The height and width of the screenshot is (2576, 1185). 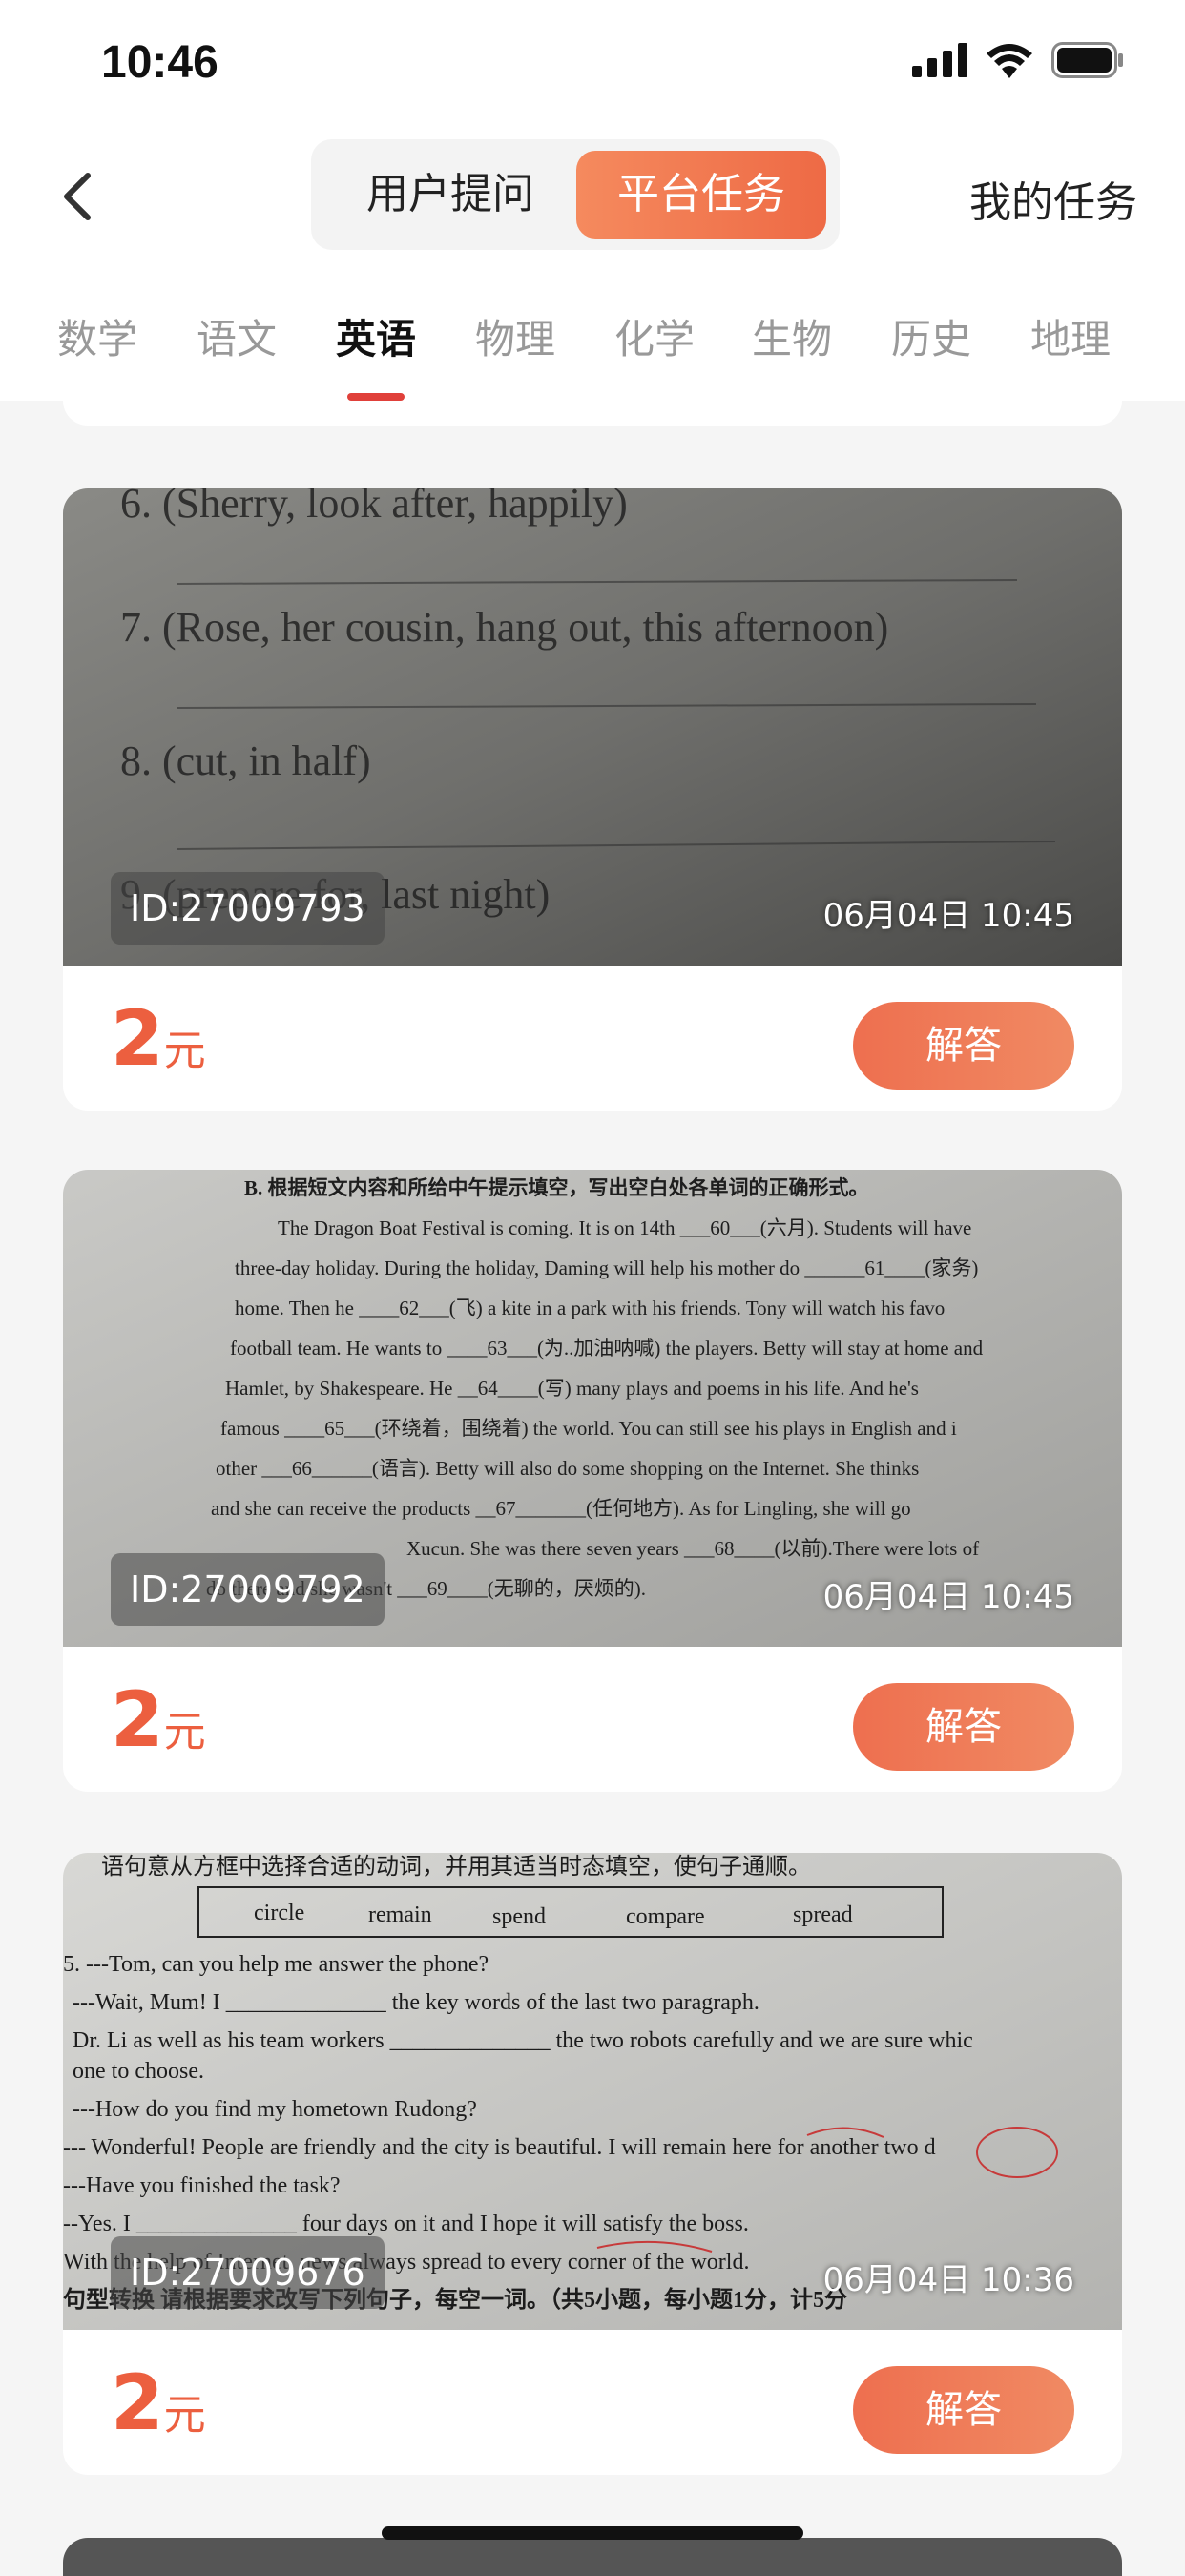 What do you see at coordinates (248, 2272) in the screenshot?
I see `task-id-badge: ID:27009676` at bounding box center [248, 2272].